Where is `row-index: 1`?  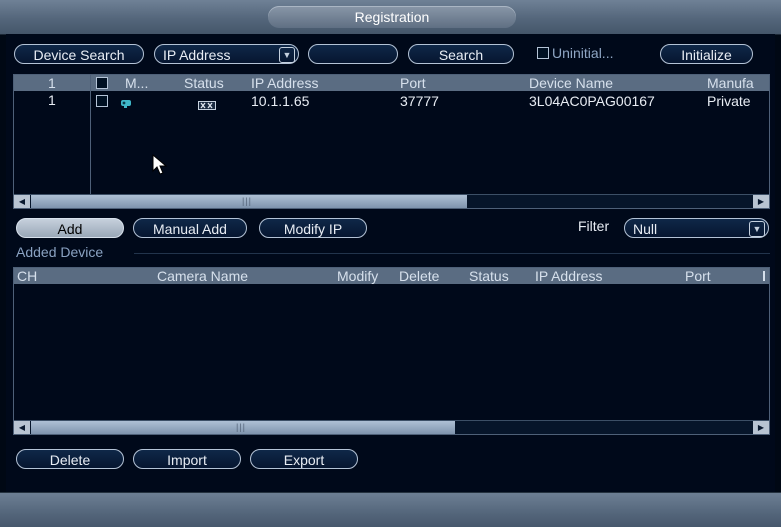 row-index: 1 is located at coordinates (52, 100).